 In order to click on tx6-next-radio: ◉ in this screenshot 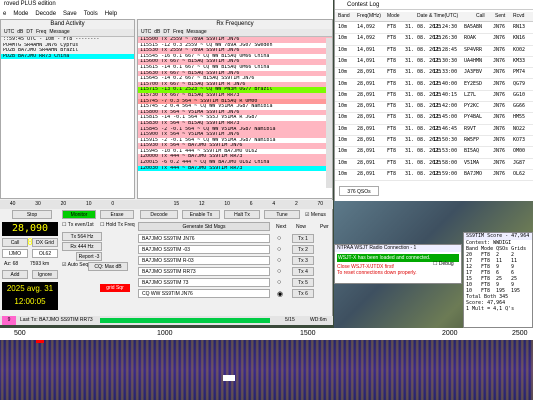, I will do `click(280, 294)`.